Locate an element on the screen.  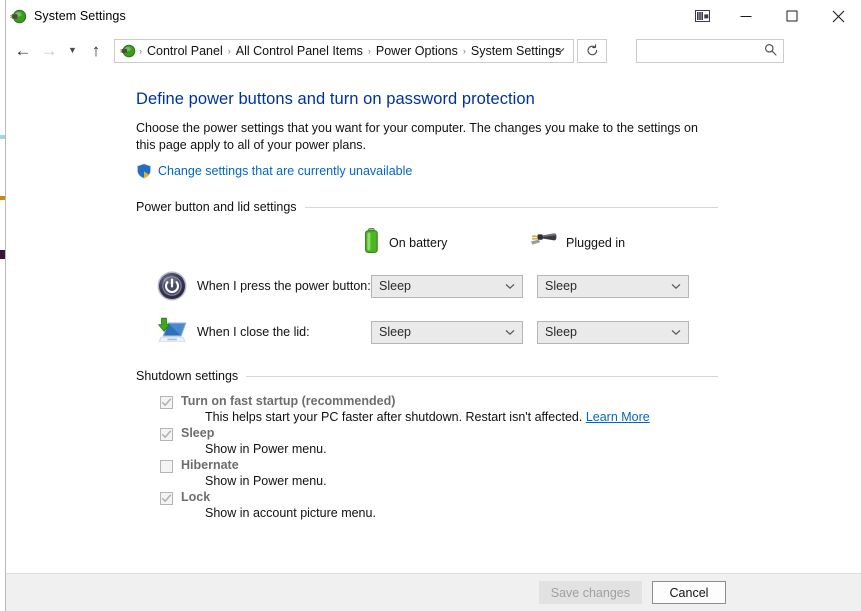
save-changes-button: Save changes is located at coordinates (590, 592).